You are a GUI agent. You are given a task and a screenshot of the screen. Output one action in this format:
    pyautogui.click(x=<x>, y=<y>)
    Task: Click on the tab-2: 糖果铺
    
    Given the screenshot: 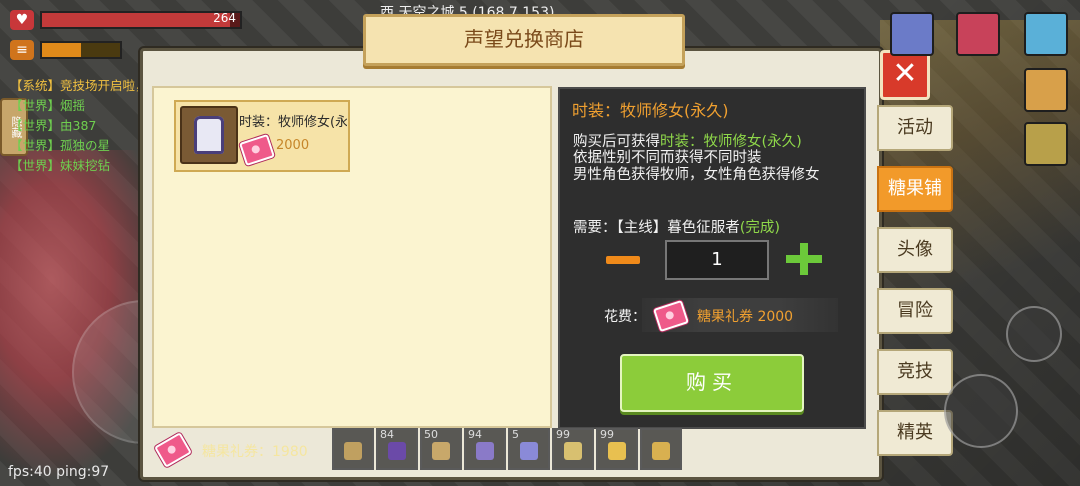 What is the action you would take?
    pyautogui.click(x=915, y=189)
    